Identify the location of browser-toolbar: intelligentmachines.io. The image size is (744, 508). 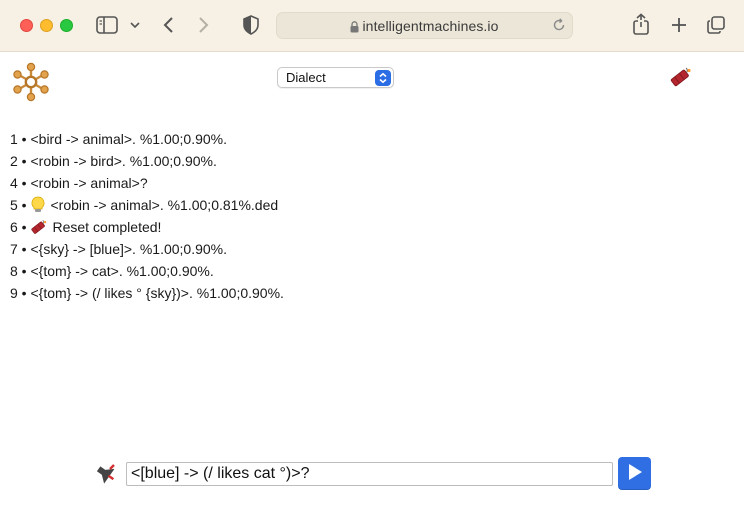
(372, 26).